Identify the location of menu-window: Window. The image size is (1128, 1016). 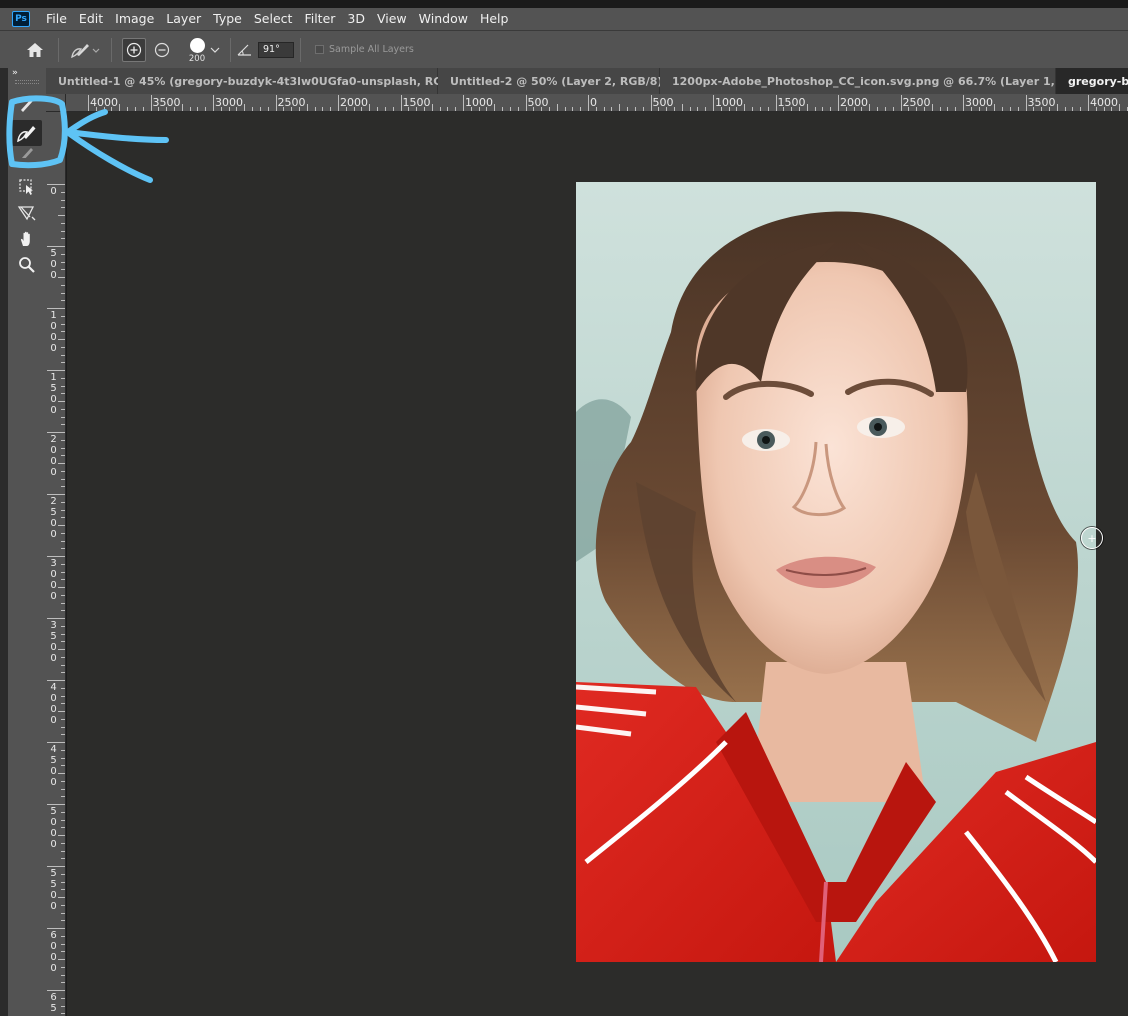
(443, 19).